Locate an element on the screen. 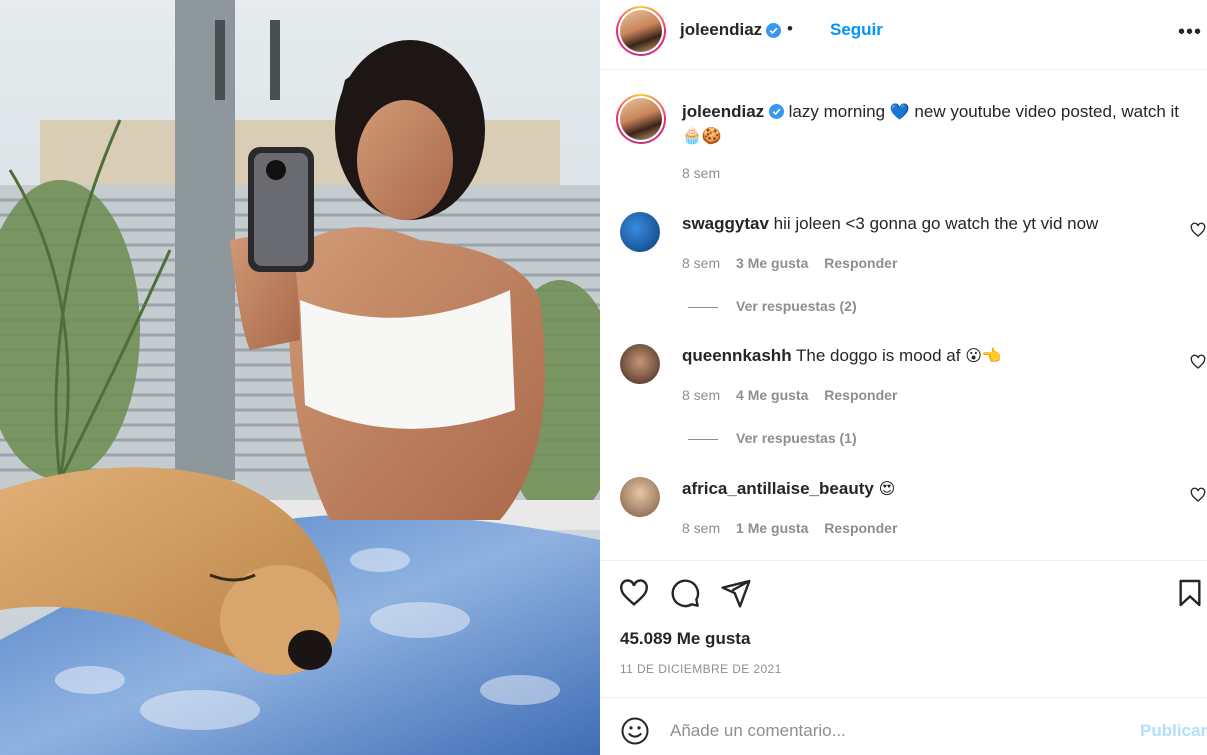 The height and width of the screenshot is (755, 1207). comment-username: swaggytav is located at coordinates (725, 223).